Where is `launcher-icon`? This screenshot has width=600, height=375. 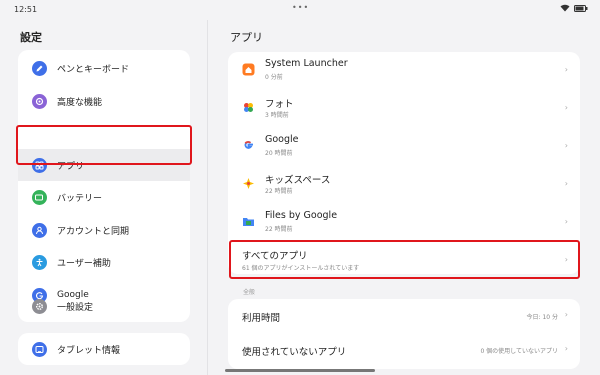
launcher-icon is located at coordinates (248, 69).